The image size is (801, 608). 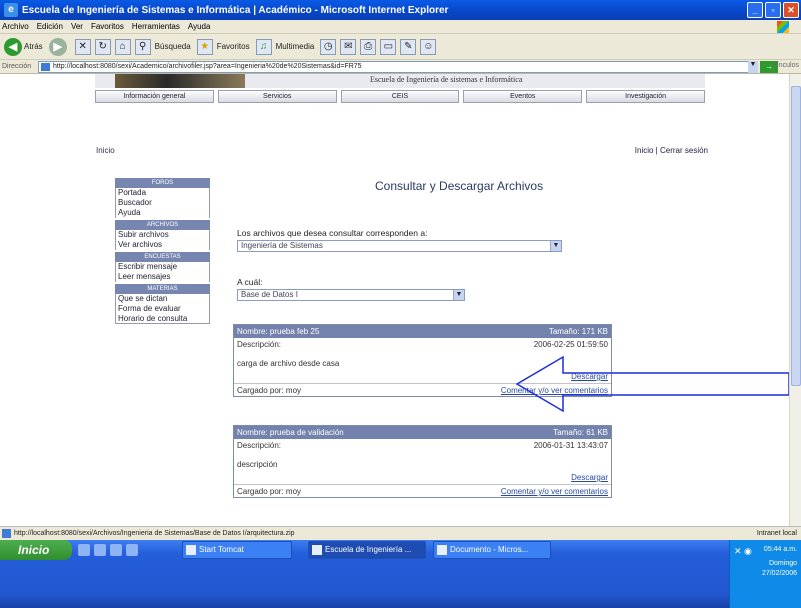 I want to click on quick-launch, so click(x=108, y=550).